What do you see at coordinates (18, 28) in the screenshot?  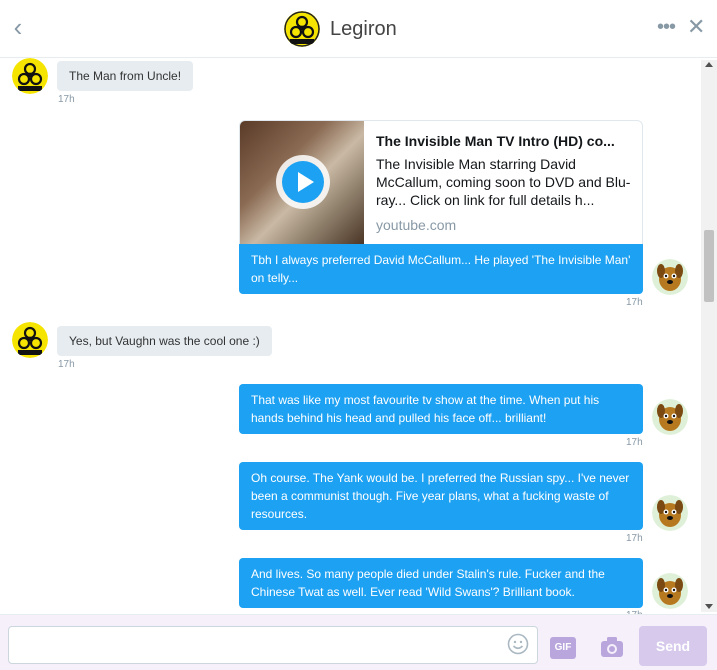 I see `back-chevron-icon: ‹` at bounding box center [18, 28].